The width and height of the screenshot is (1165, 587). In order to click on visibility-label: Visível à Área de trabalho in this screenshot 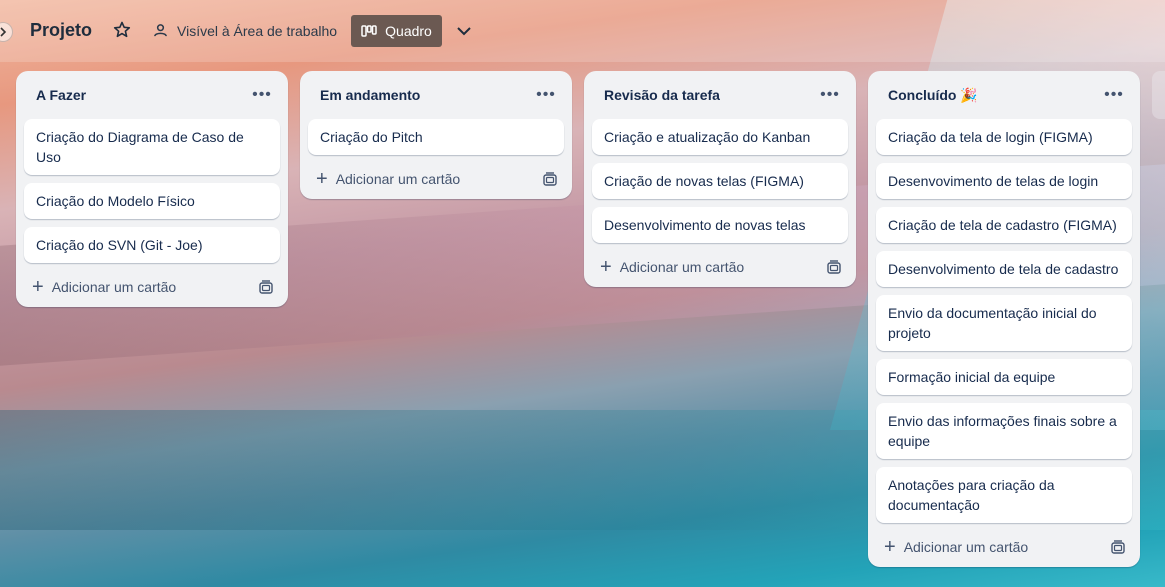, I will do `click(257, 30)`.